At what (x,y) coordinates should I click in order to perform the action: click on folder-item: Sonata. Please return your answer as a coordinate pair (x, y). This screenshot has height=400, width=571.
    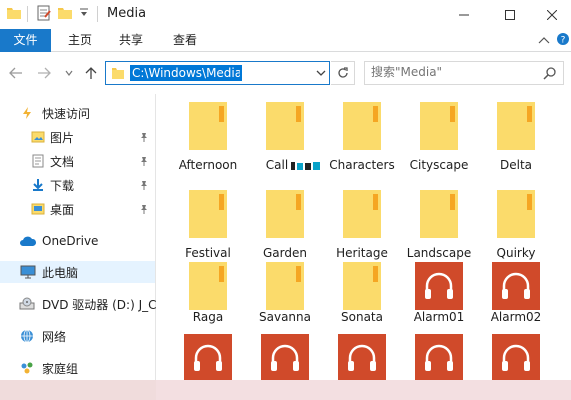
    Looking at the image, I should click on (362, 303).